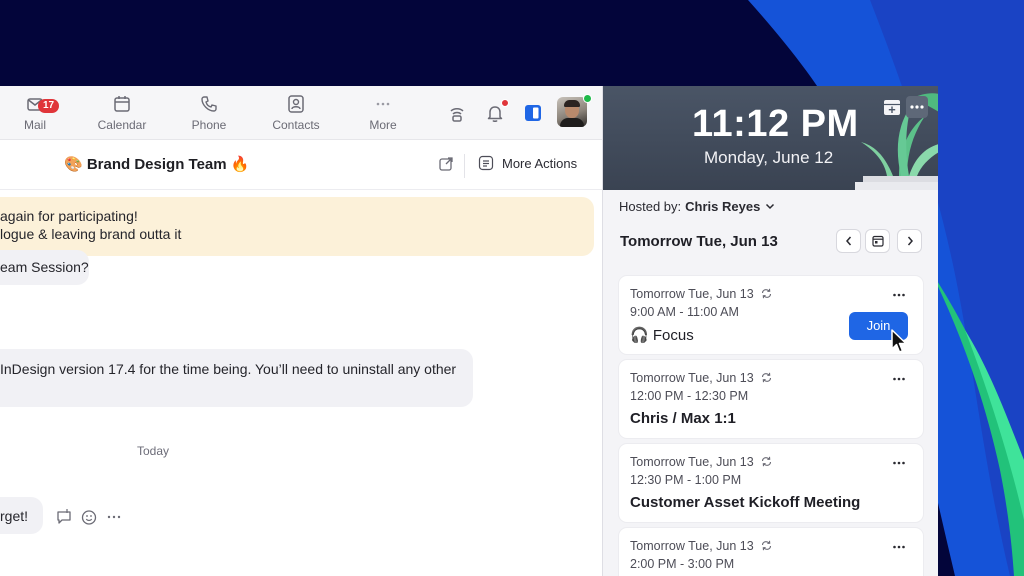  What do you see at coordinates (662, 335) in the screenshot?
I see `event-title: 🎧 Focus` at bounding box center [662, 335].